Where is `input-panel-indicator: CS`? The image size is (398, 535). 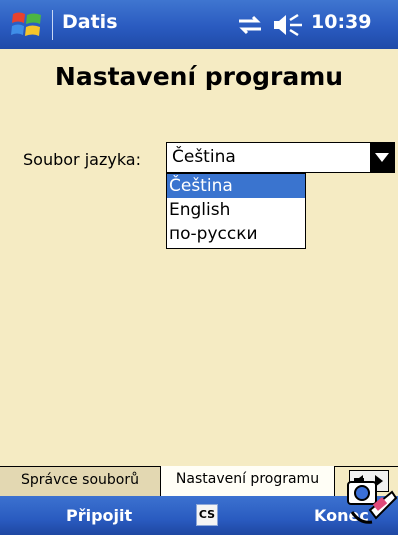 input-panel-indicator: CS is located at coordinates (207, 515).